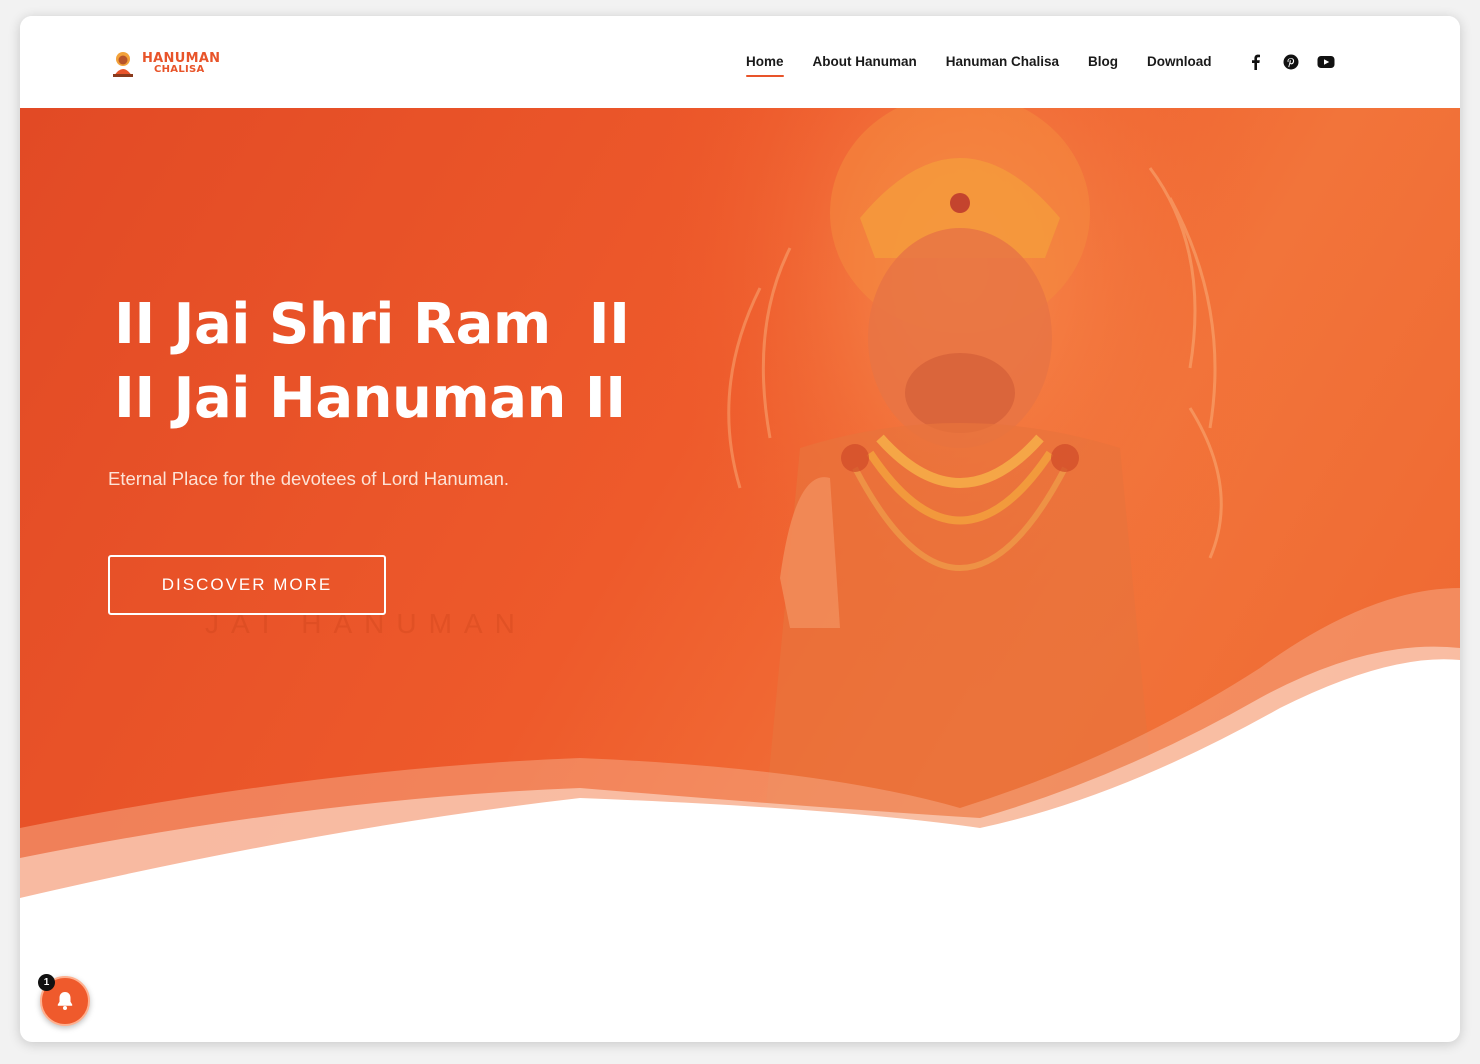 The image size is (1480, 1064). What do you see at coordinates (179, 69) in the screenshot?
I see `logo-line-2: CHALISA` at bounding box center [179, 69].